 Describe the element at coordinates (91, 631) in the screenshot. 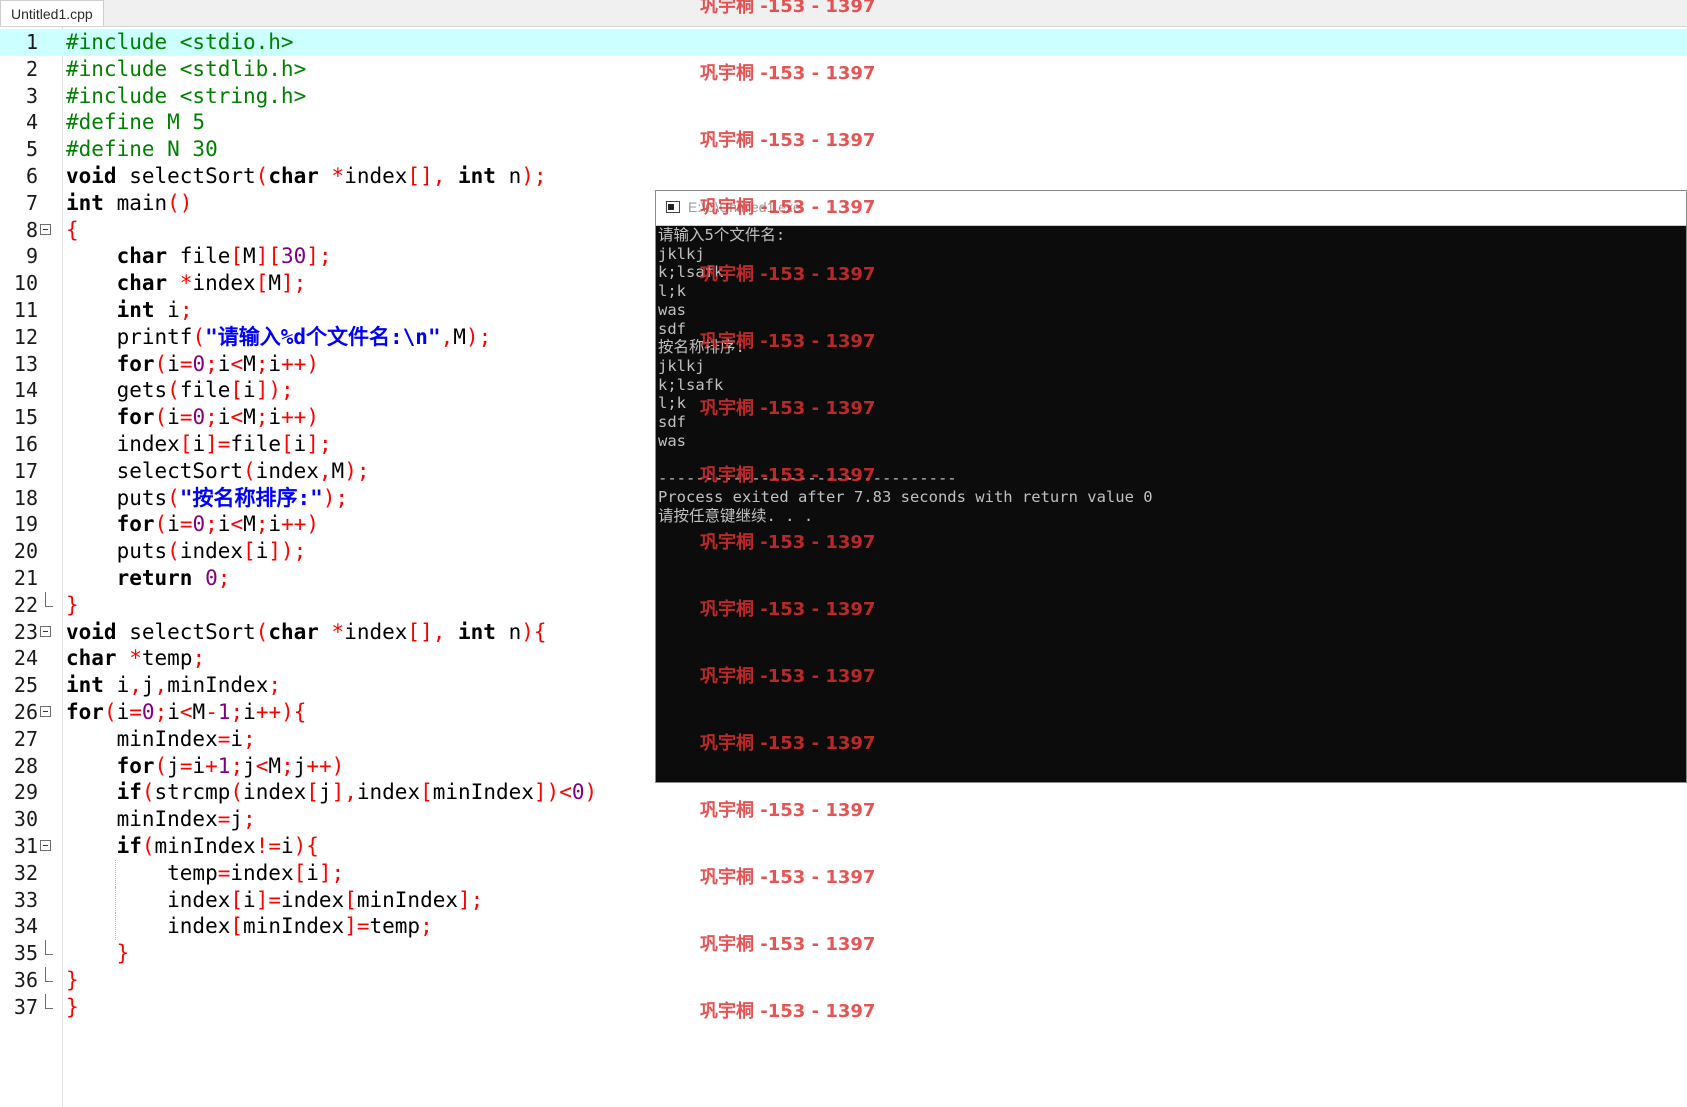

I see `code-token: void` at that location.